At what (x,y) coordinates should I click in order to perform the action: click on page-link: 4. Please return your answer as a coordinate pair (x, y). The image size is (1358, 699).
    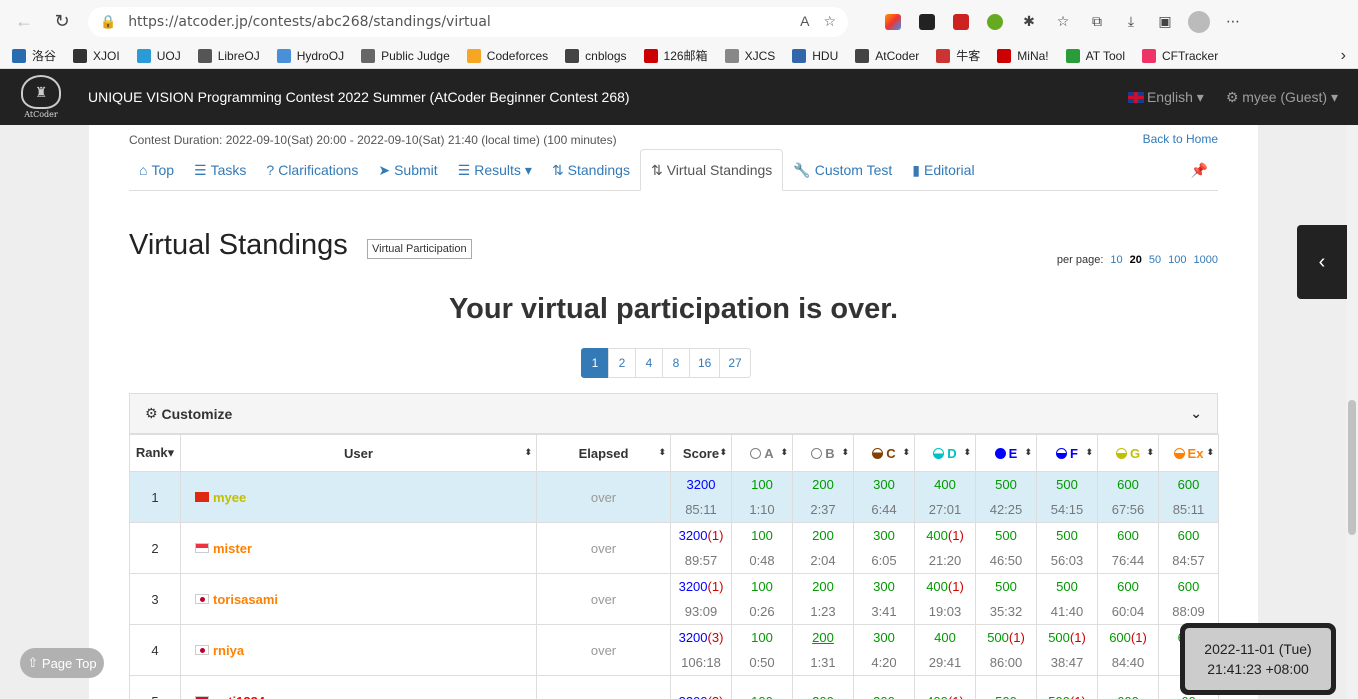
    Looking at the image, I should click on (649, 363).